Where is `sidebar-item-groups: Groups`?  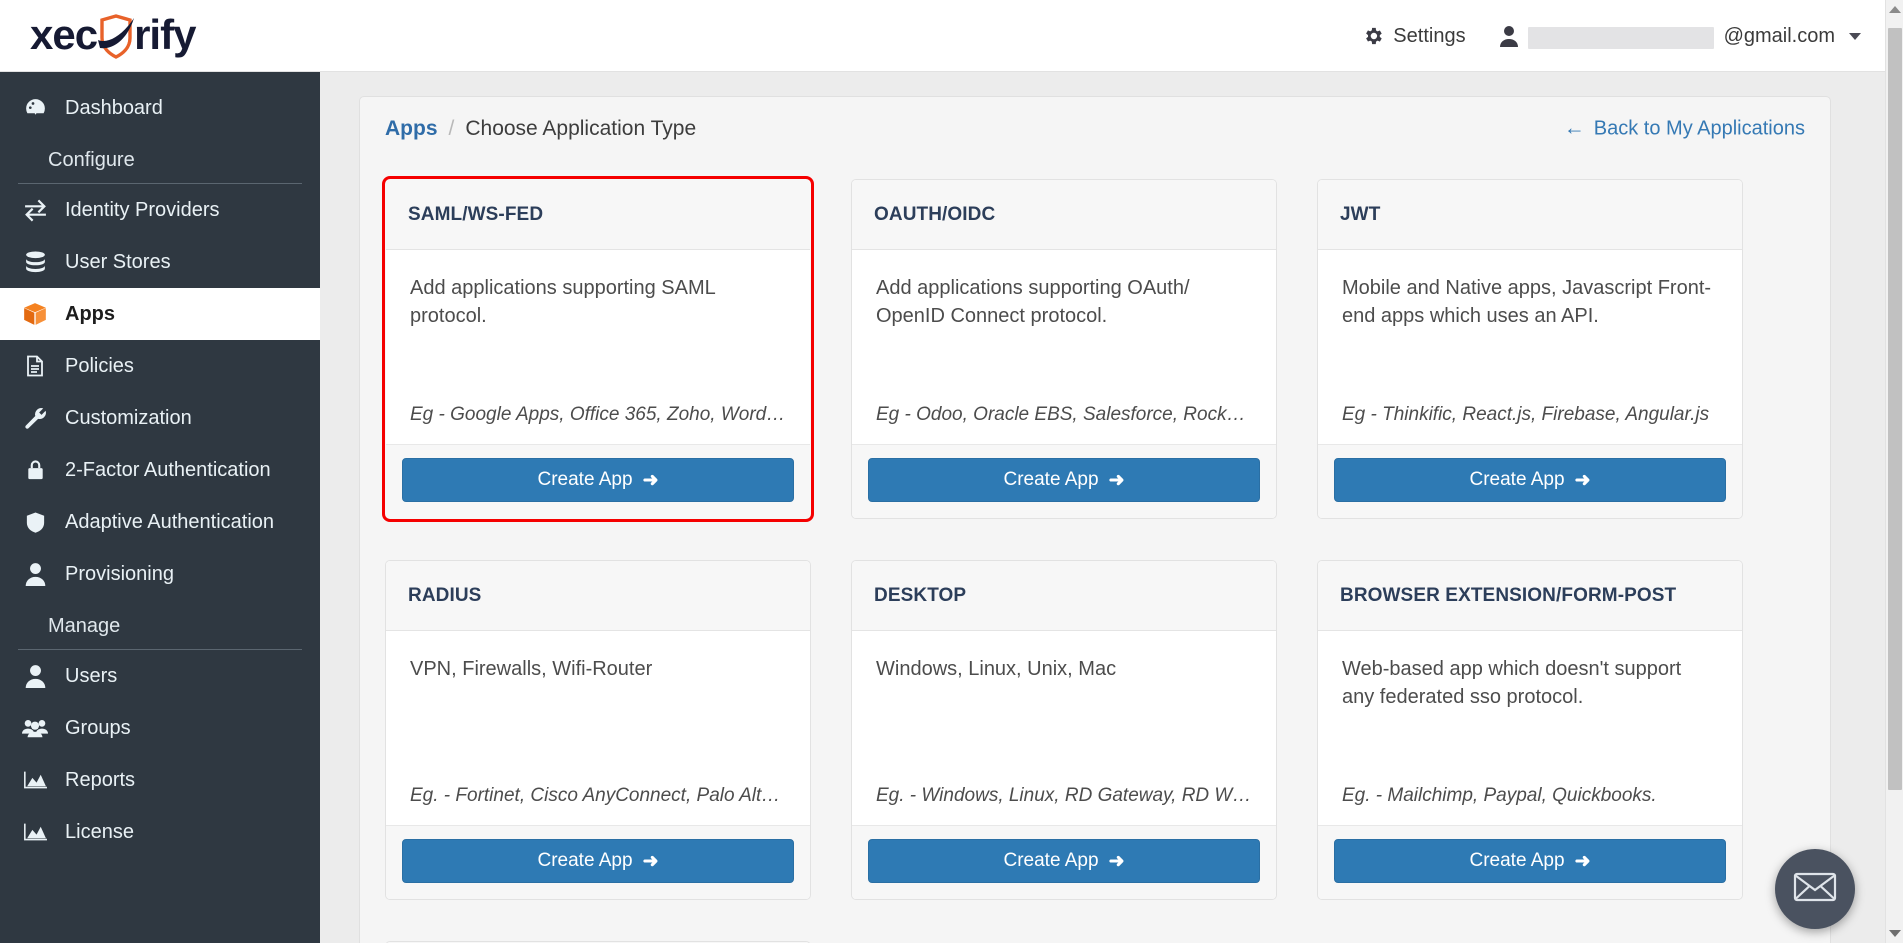 sidebar-item-groups: Groups is located at coordinates (160, 728).